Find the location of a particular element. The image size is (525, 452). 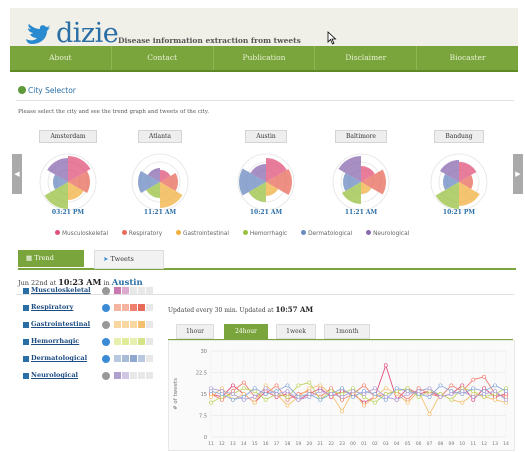

disease-name-link: Gastrointestinal is located at coordinates (60, 324).